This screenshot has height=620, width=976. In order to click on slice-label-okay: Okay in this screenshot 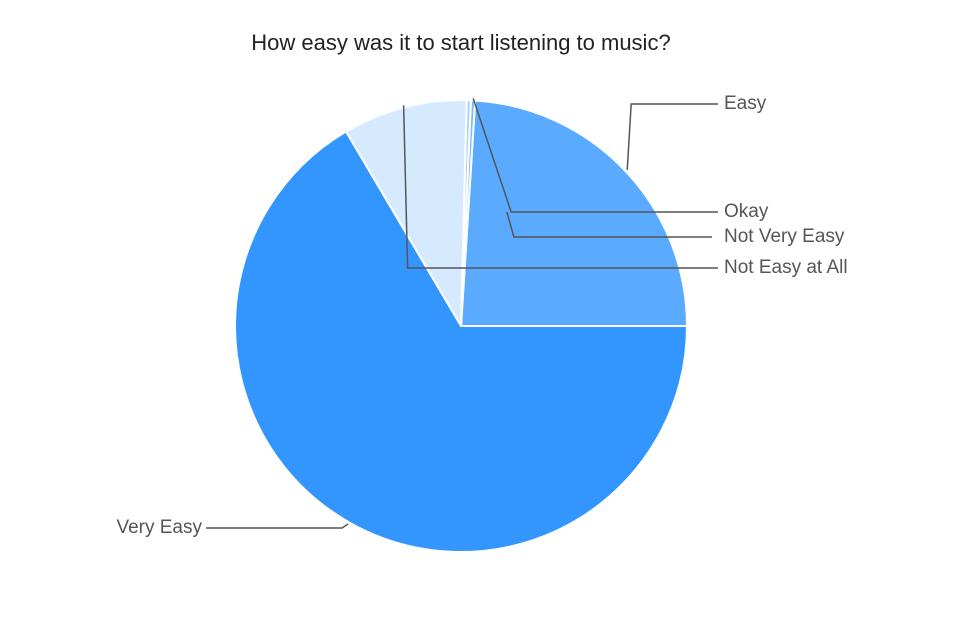, I will do `click(746, 211)`.